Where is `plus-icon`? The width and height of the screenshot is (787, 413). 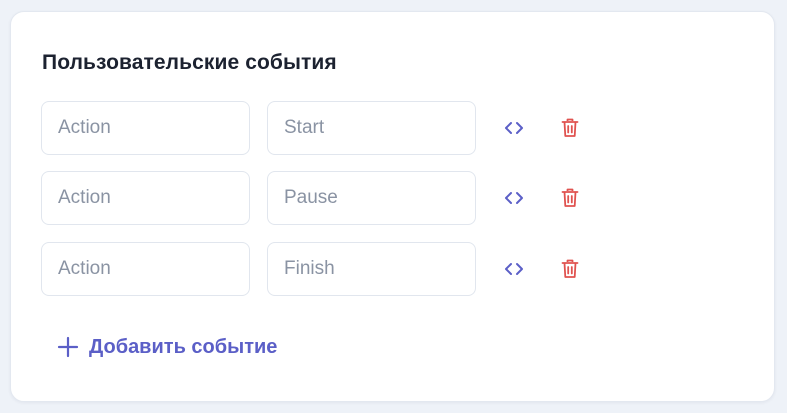 plus-icon is located at coordinates (68, 347).